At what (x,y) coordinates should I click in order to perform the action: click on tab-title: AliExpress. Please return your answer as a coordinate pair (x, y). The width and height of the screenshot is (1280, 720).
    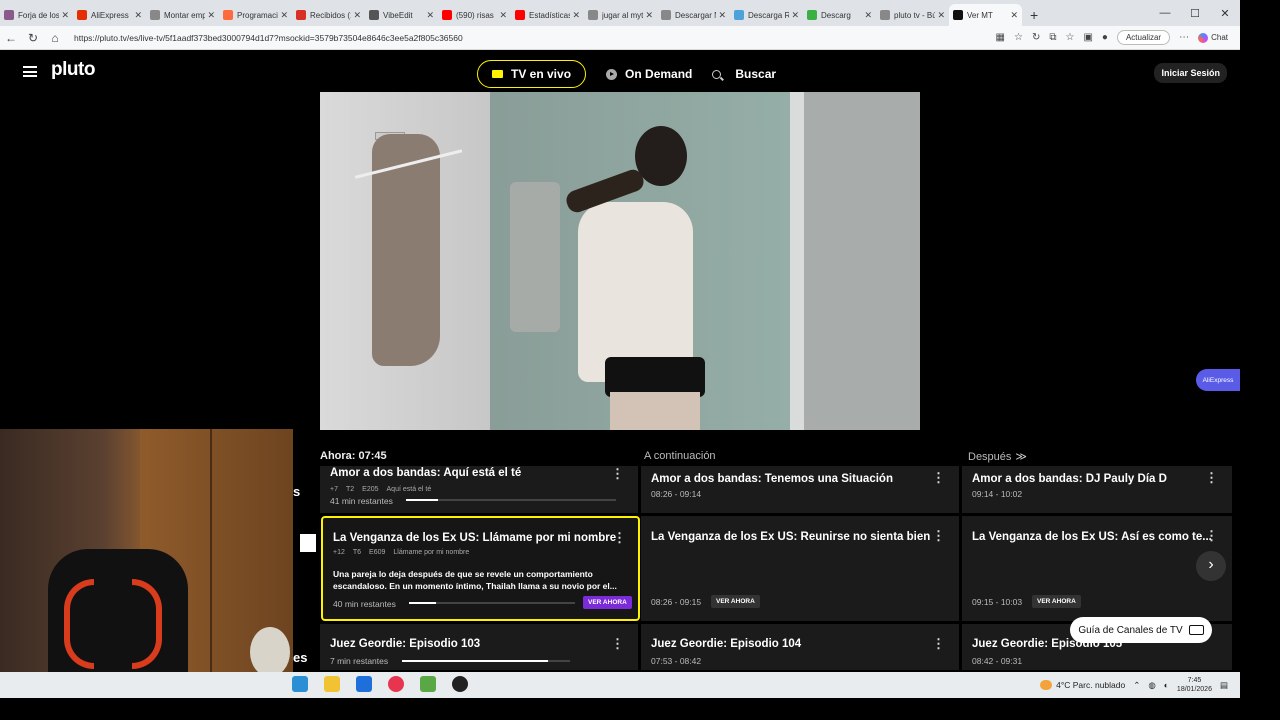
    Looking at the image, I should click on (110, 15).